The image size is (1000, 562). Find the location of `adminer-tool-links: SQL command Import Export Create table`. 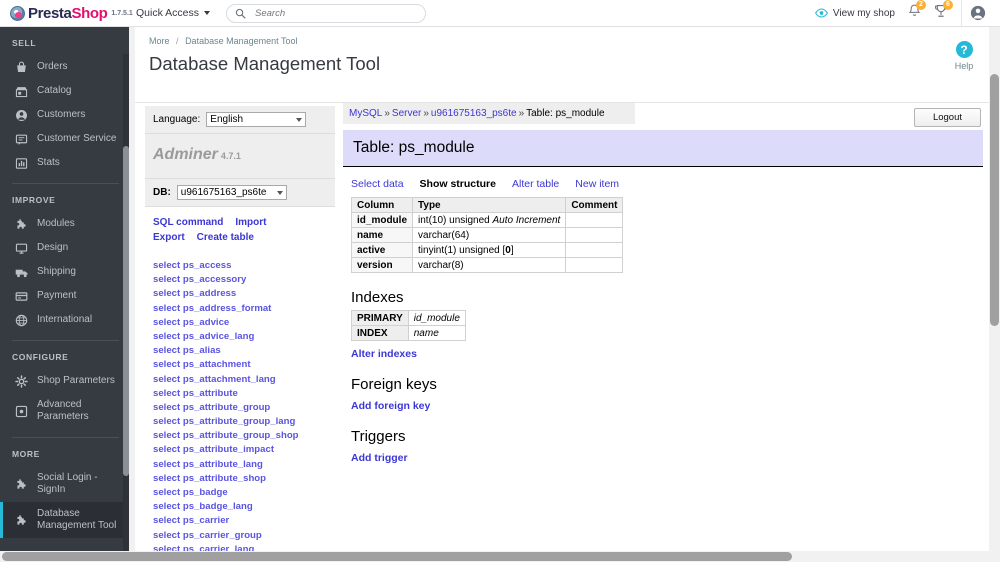

adminer-tool-links: SQL command Import Export Create table is located at coordinates (240, 229).